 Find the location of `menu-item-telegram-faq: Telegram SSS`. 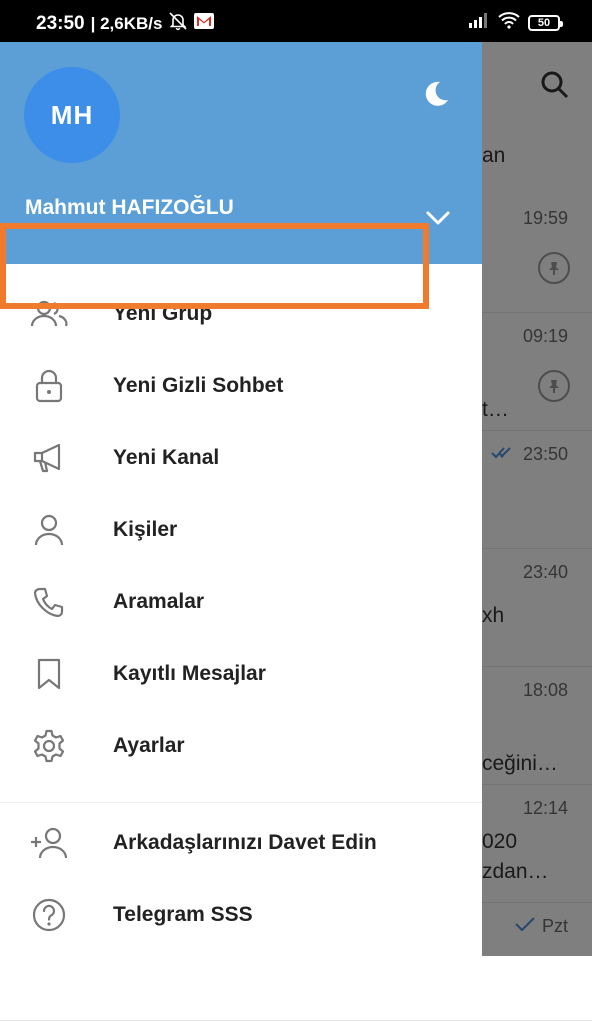

menu-item-telegram-faq: Telegram SSS is located at coordinates (241, 915).